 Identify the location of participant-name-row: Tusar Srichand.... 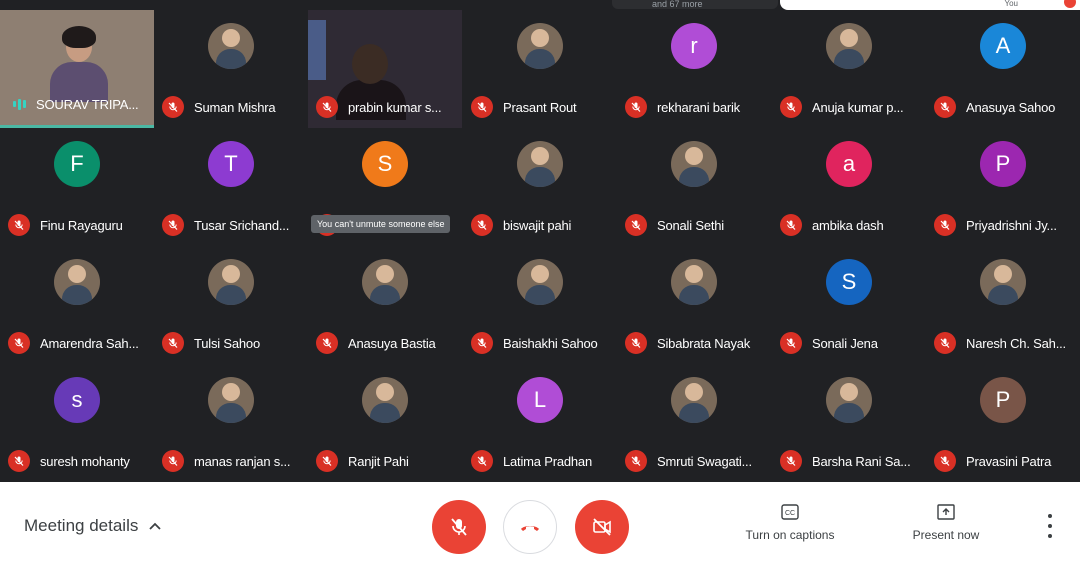
(225, 225).